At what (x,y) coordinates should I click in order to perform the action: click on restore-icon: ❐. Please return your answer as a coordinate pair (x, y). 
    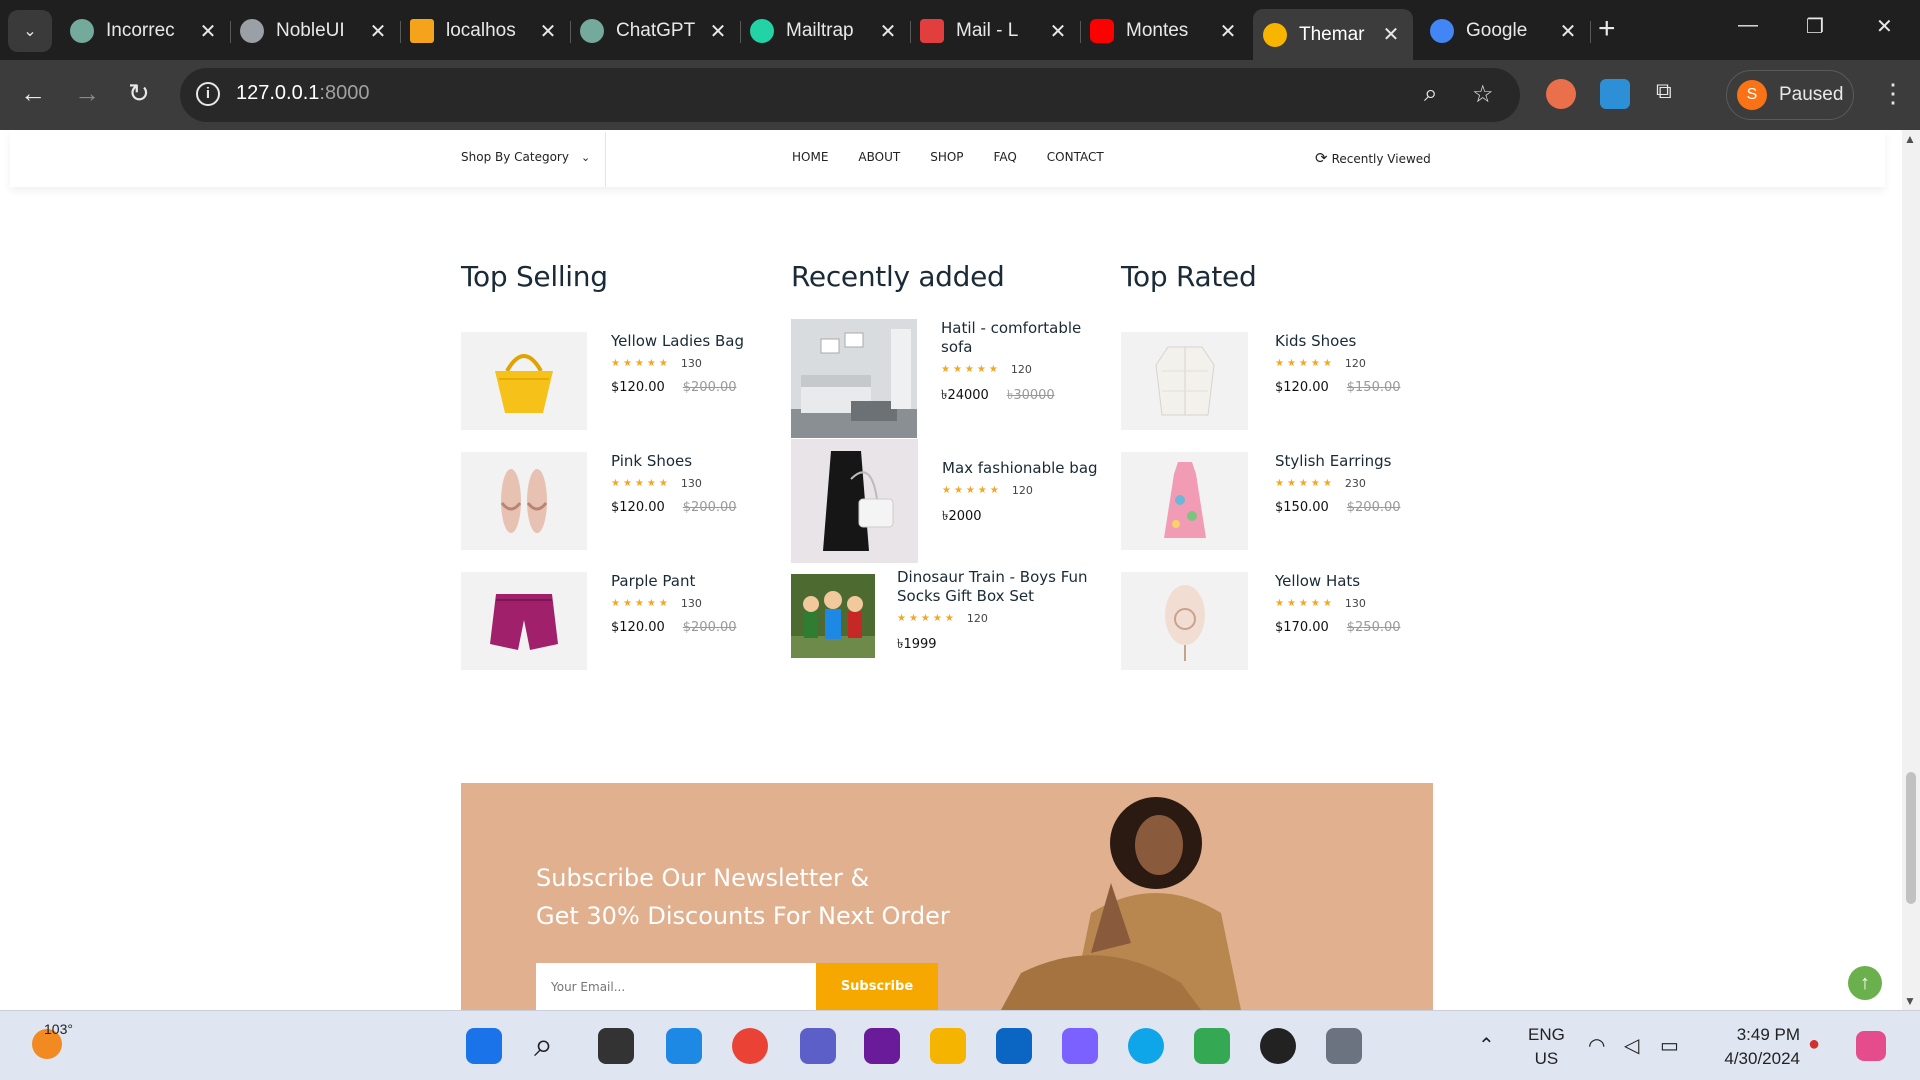
    Looking at the image, I should click on (1815, 26).